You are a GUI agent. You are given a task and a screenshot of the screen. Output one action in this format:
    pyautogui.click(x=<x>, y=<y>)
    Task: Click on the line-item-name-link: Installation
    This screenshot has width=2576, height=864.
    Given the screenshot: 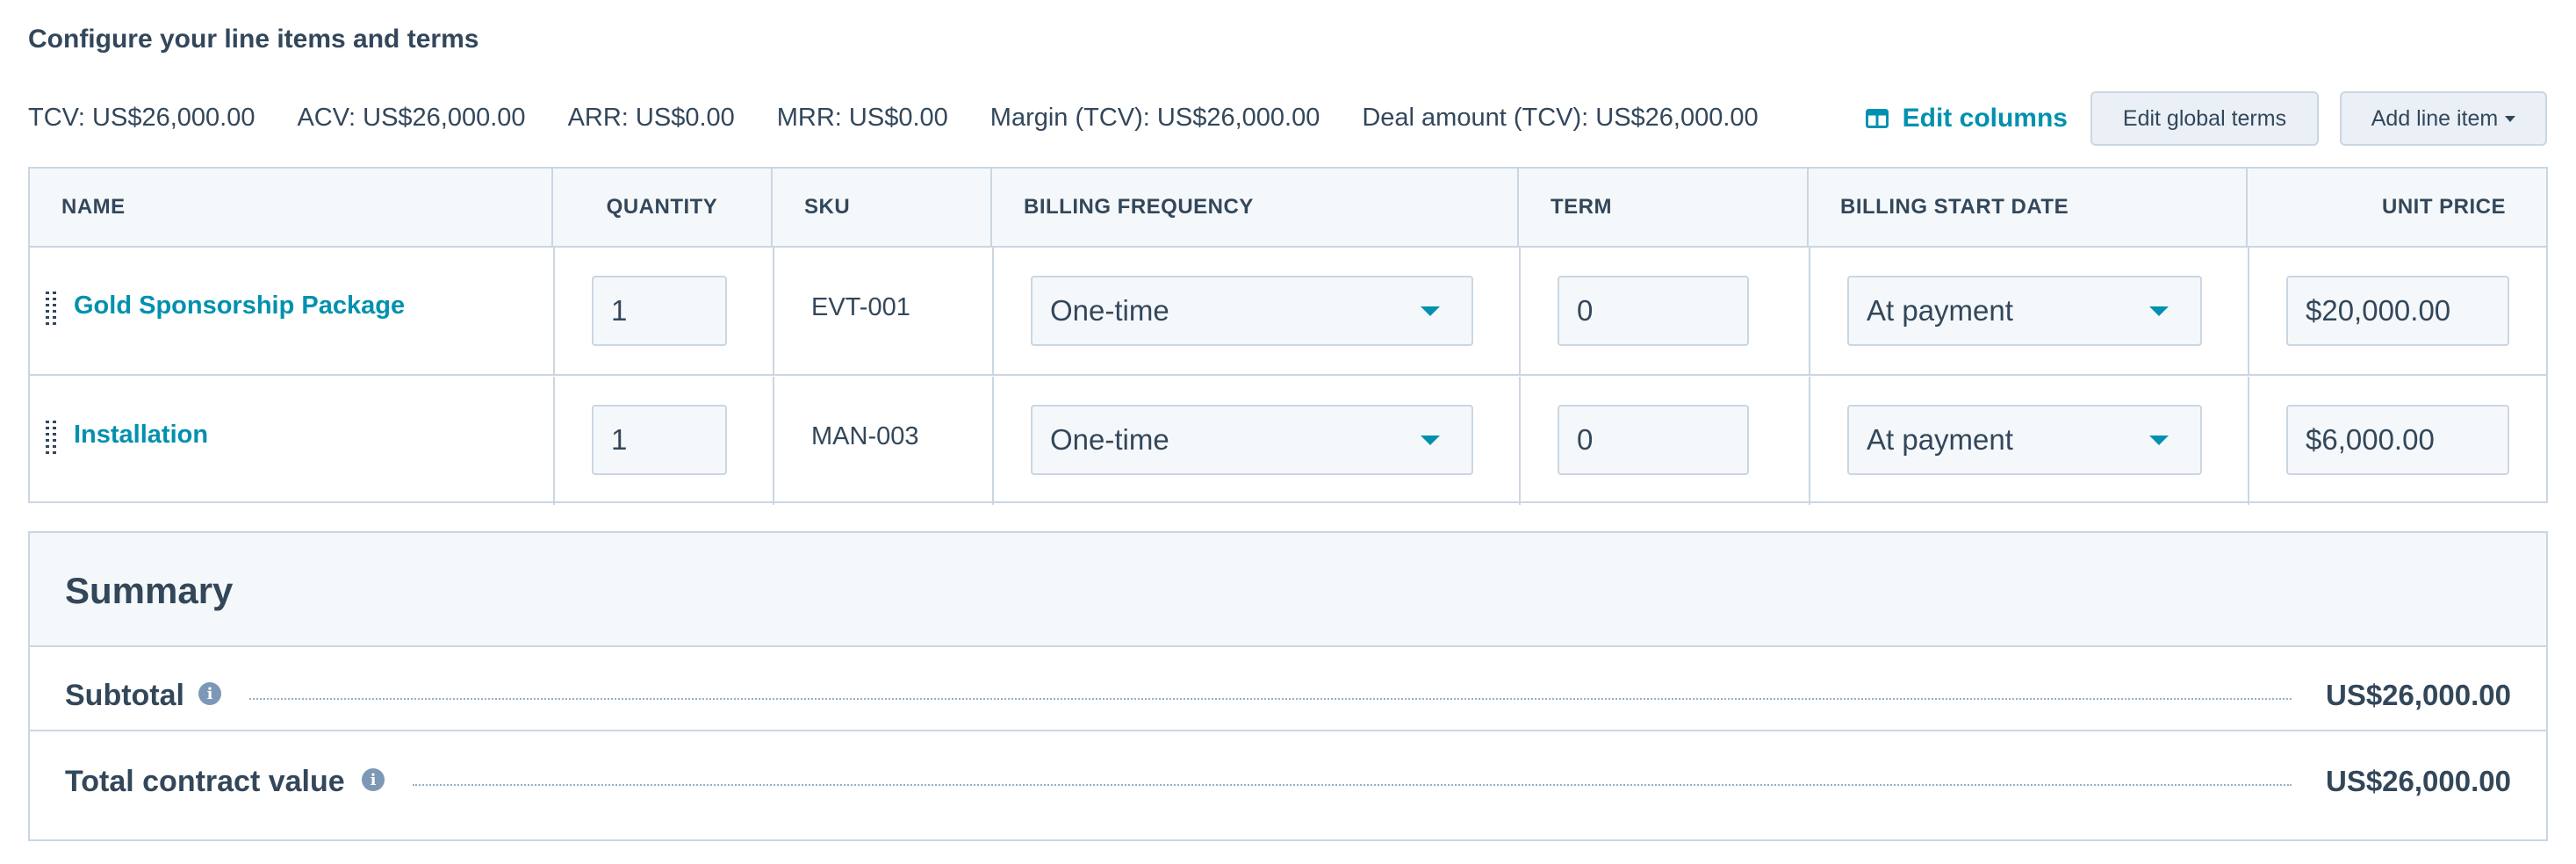 What is the action you would take?
    pyautogui.click(x=141, y=435)
    